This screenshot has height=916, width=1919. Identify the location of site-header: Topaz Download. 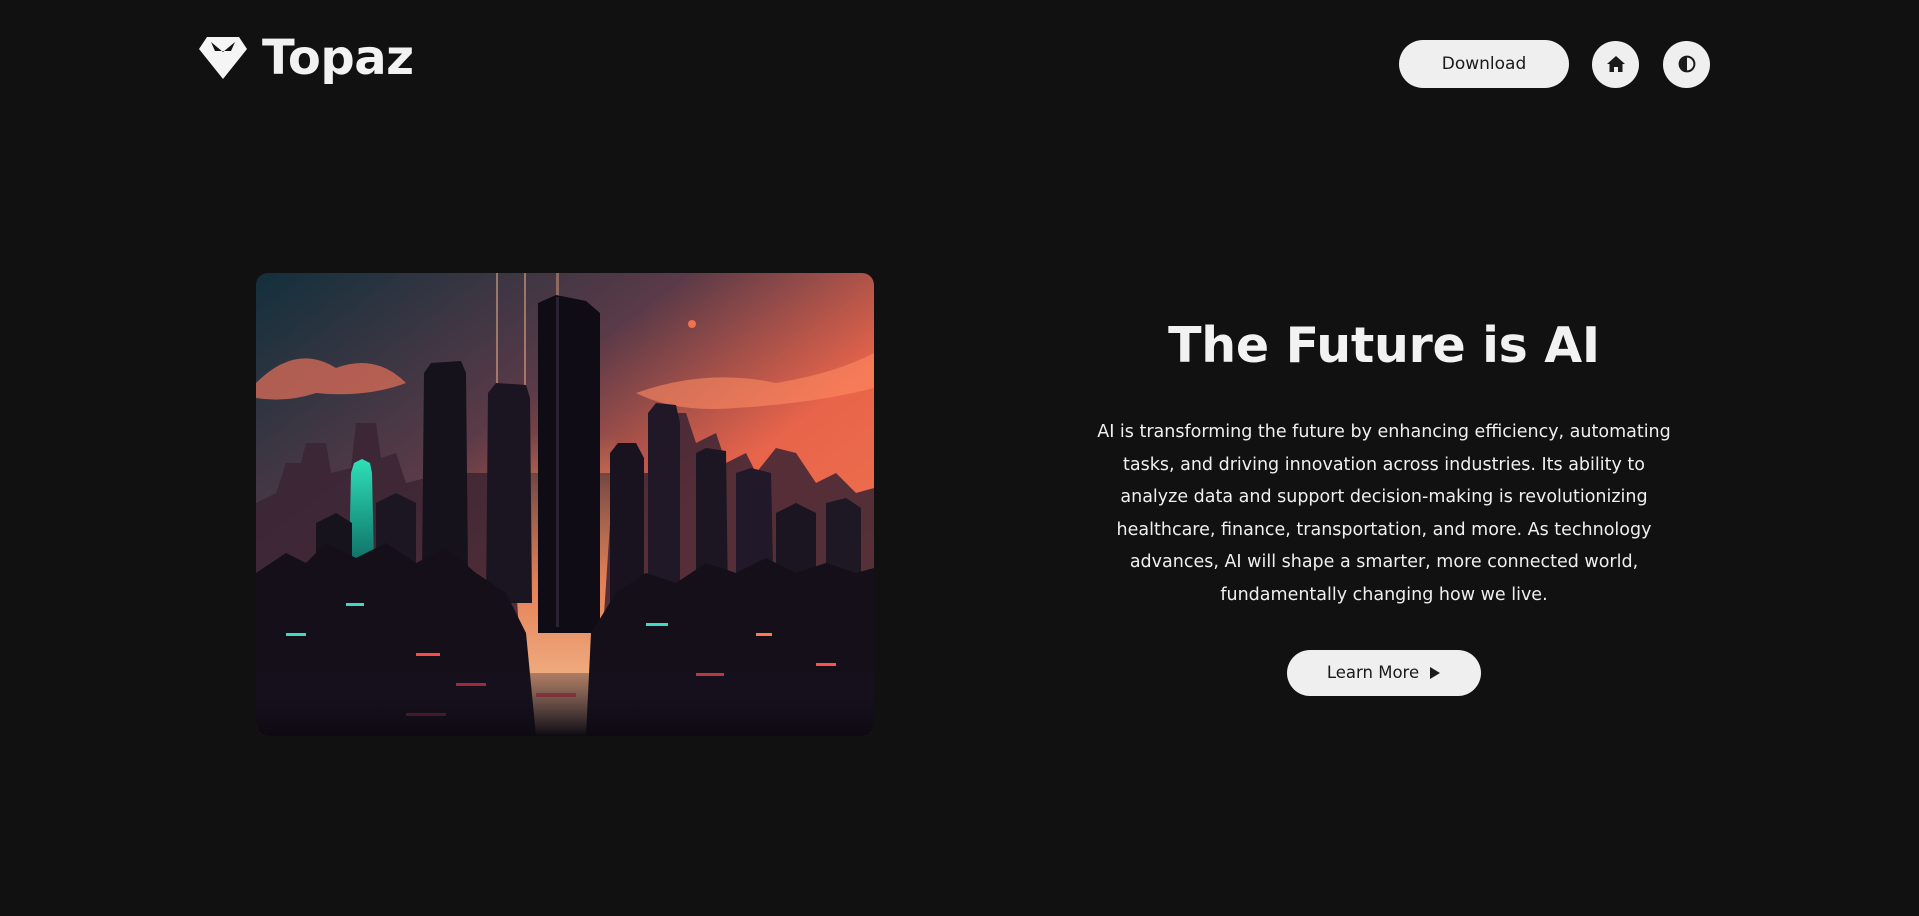
(959, 65).